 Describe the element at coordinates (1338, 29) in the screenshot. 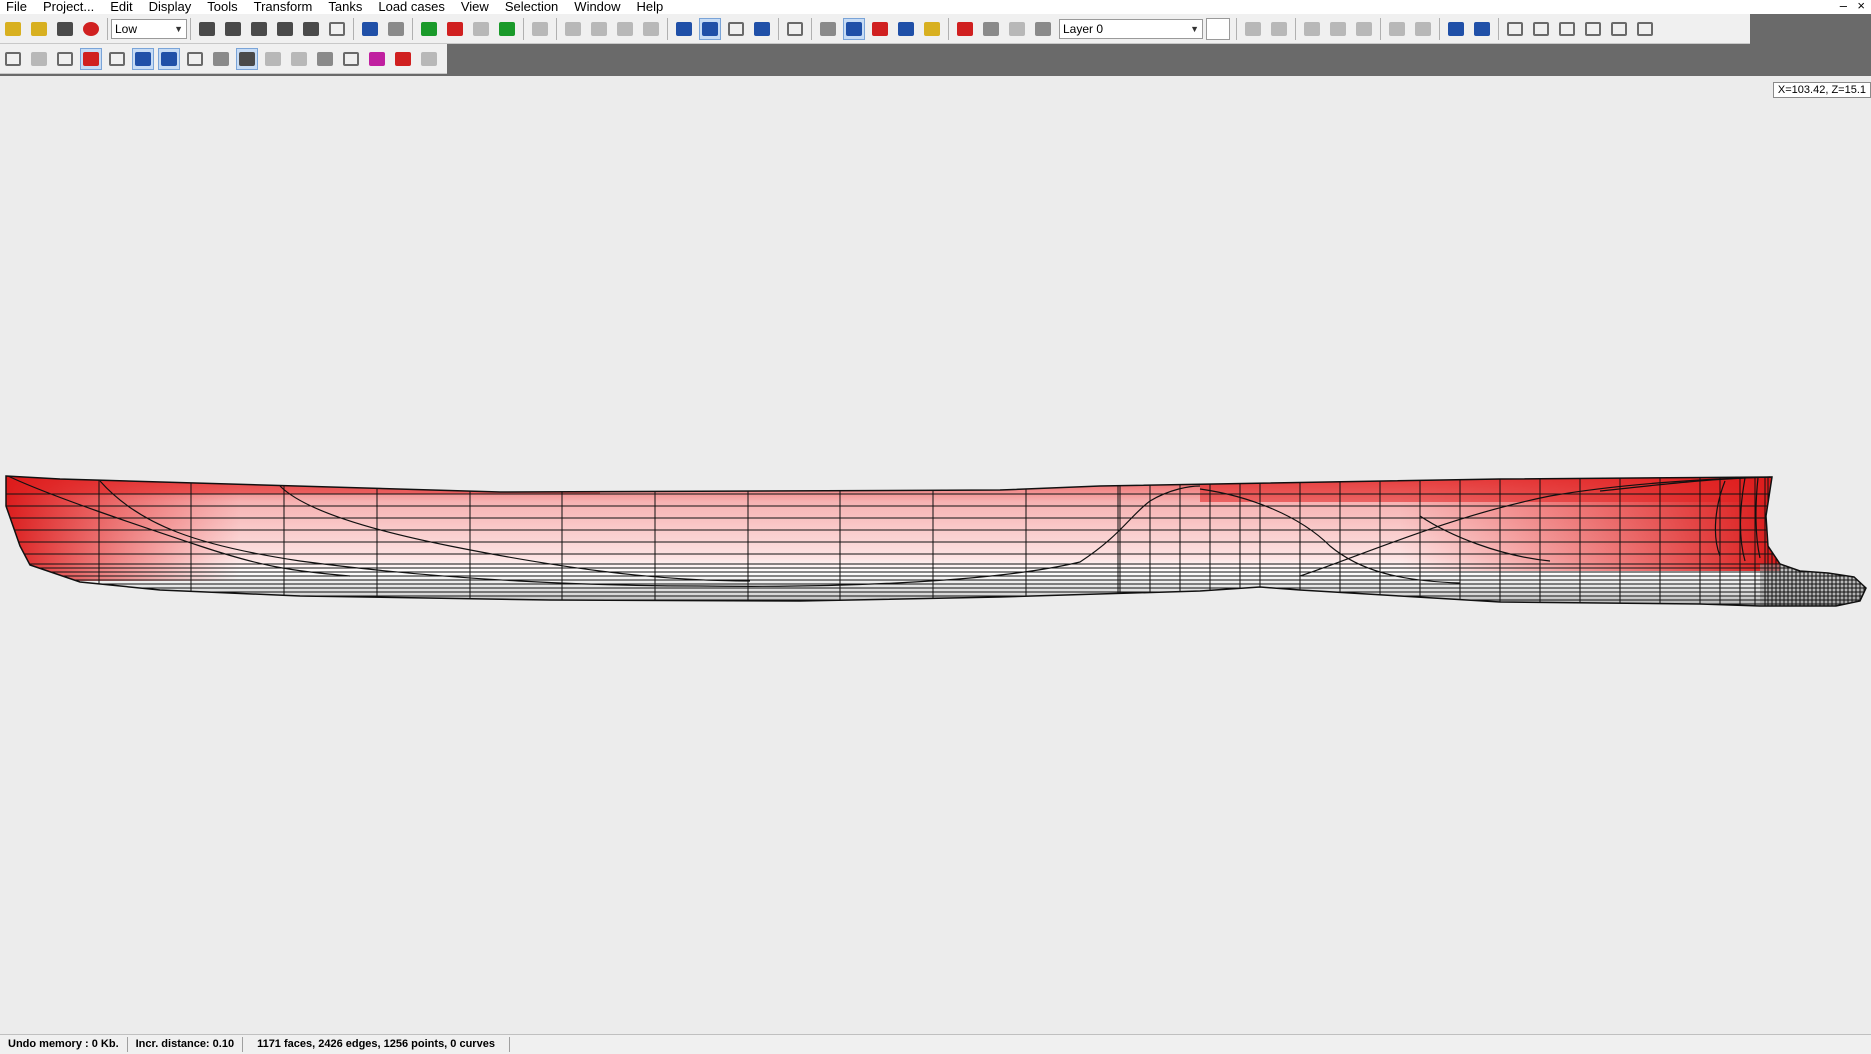

I see `add-edge-button` at that location.